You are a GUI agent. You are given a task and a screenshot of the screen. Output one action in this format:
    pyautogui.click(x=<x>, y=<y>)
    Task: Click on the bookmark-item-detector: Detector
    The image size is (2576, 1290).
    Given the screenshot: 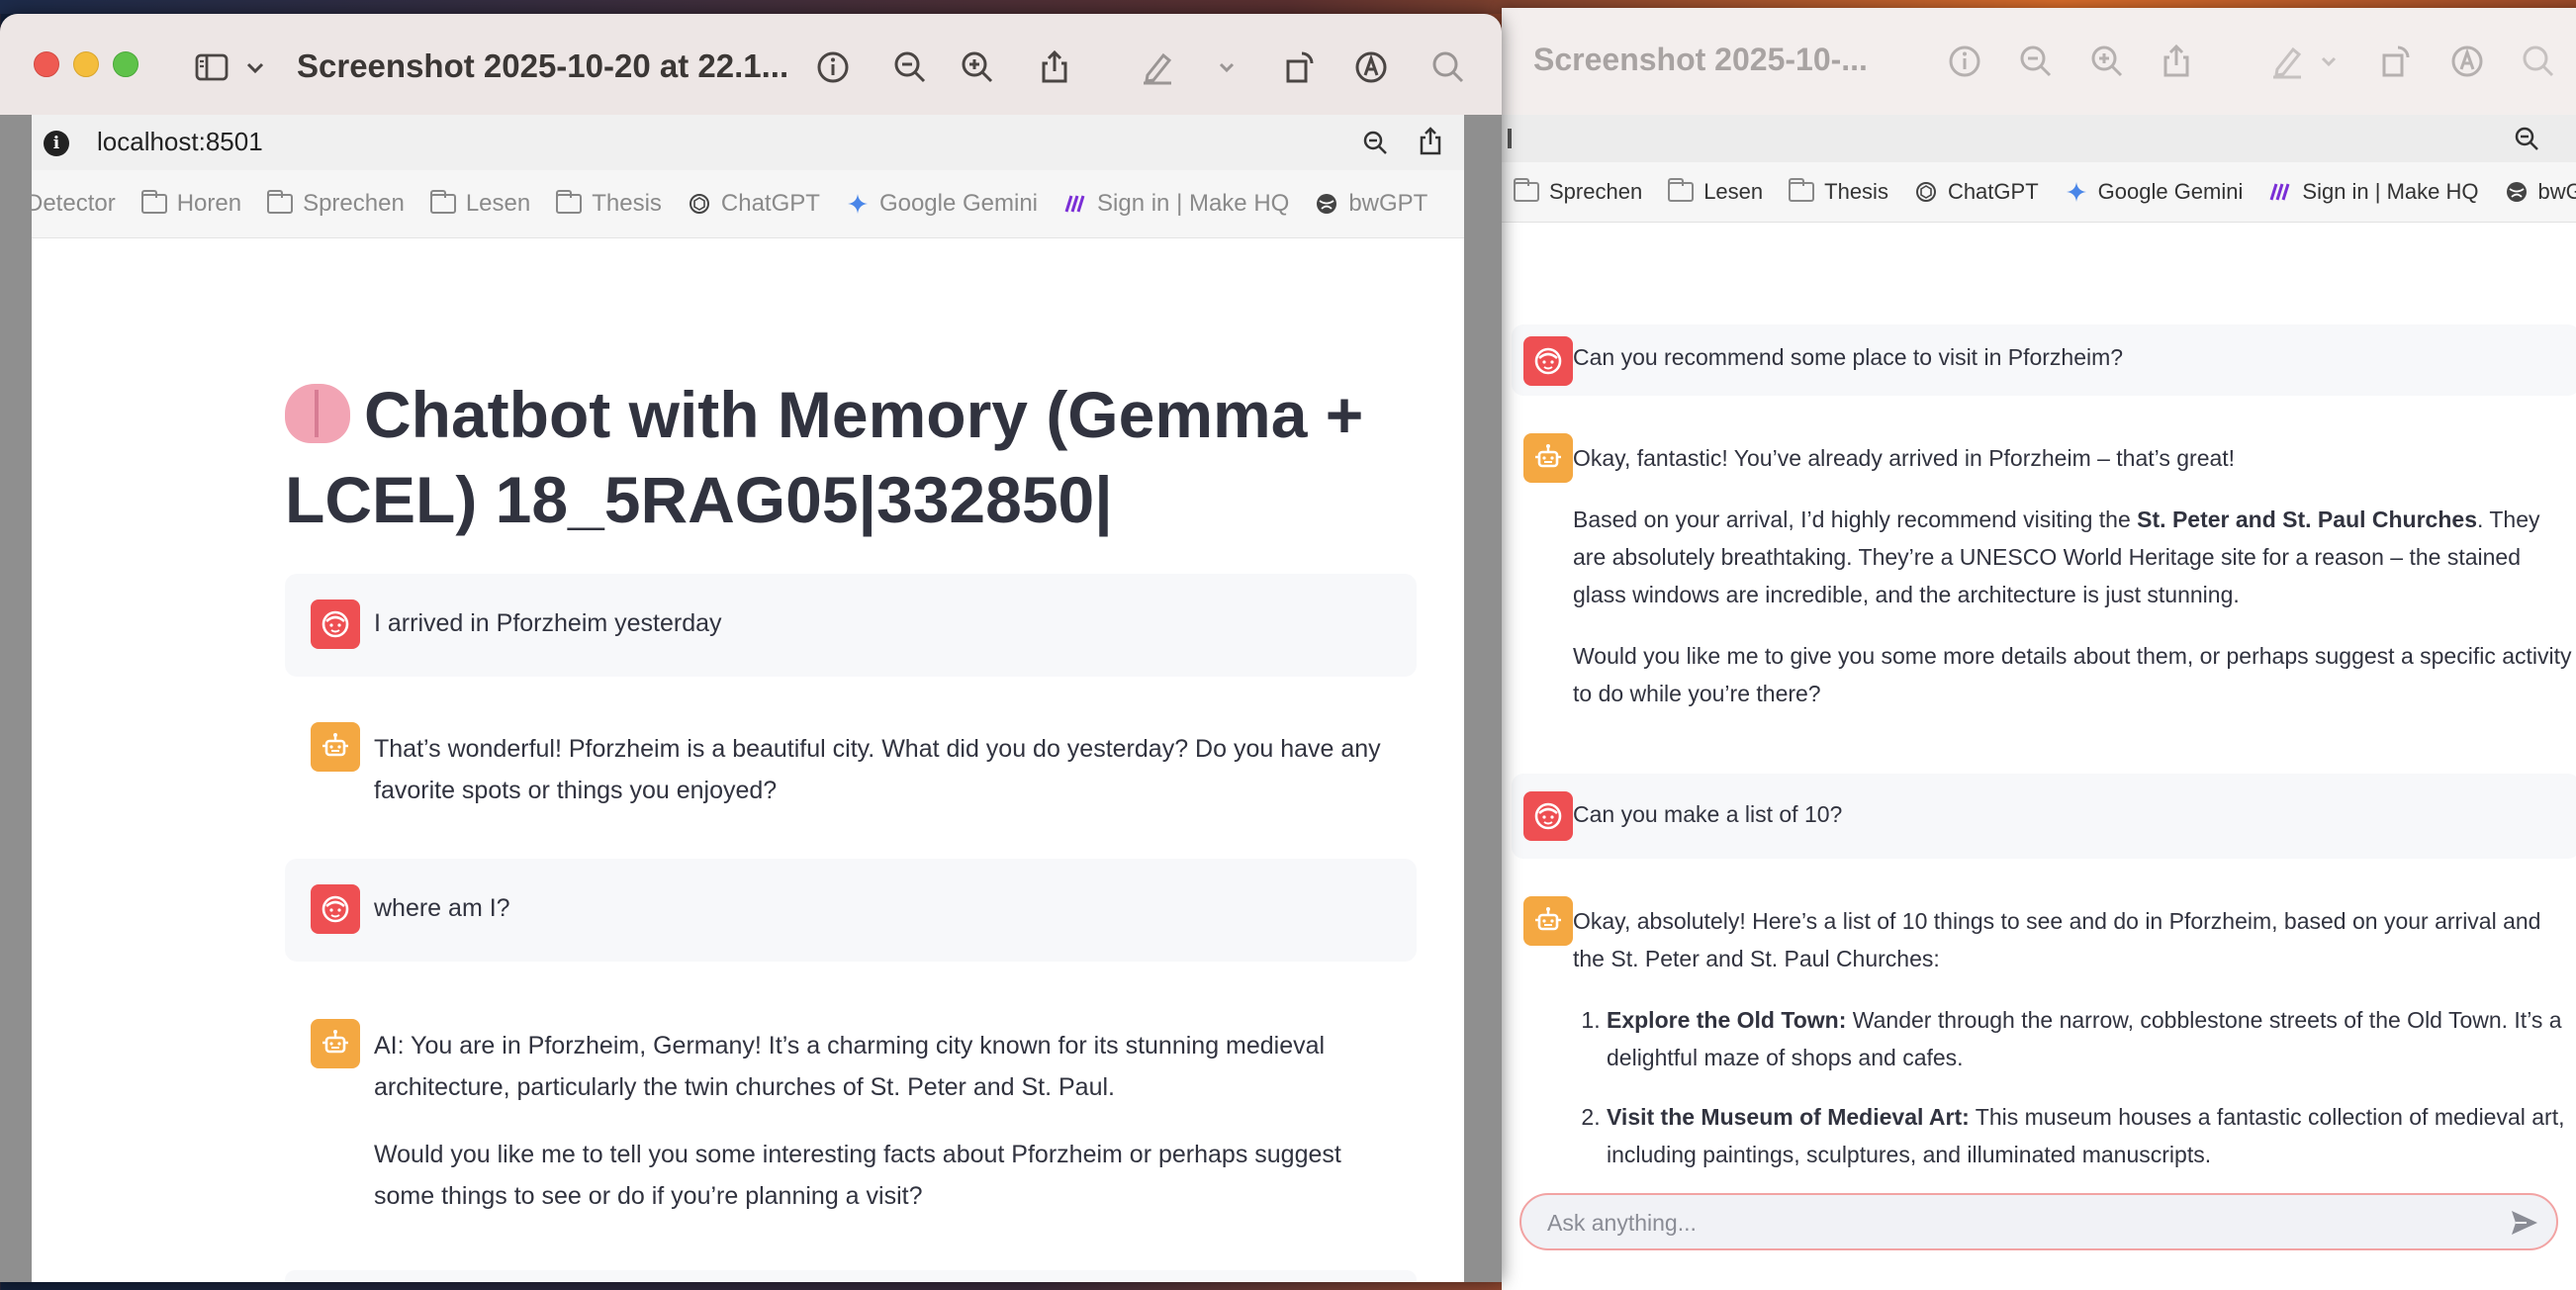 What is the action you would take?
    pyautogui.click(x=74, y=204)
    